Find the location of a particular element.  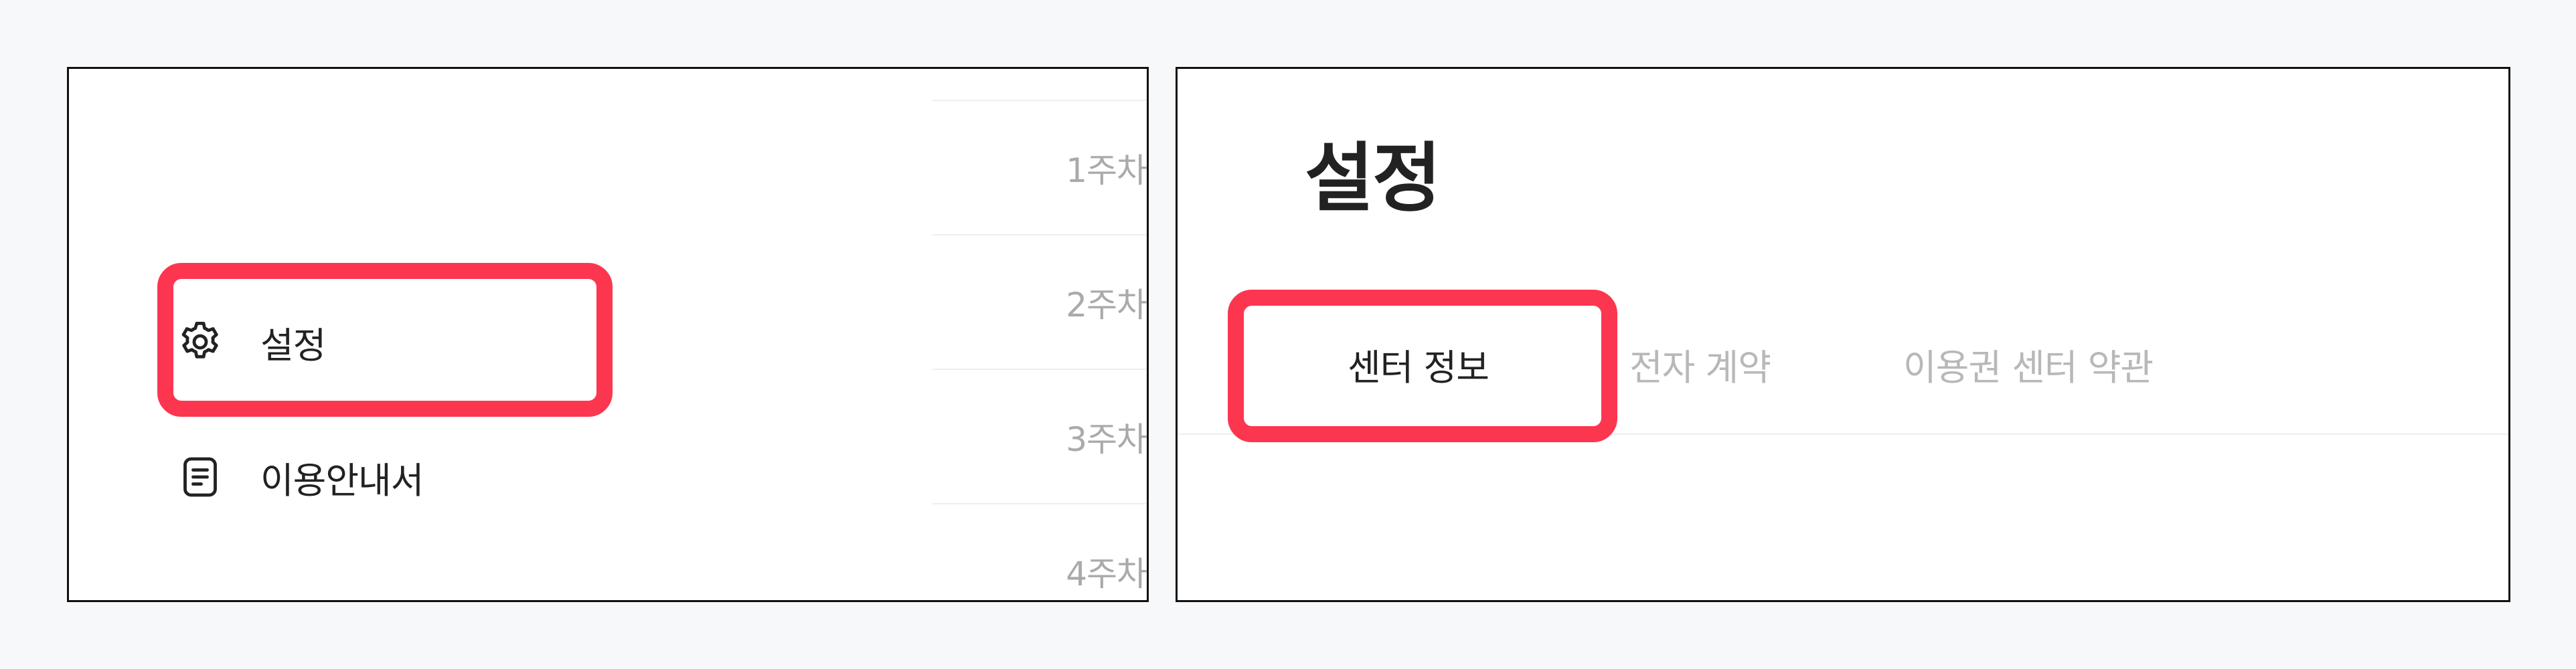

week-item: 3주차 is located at coordinates (1040, 436).